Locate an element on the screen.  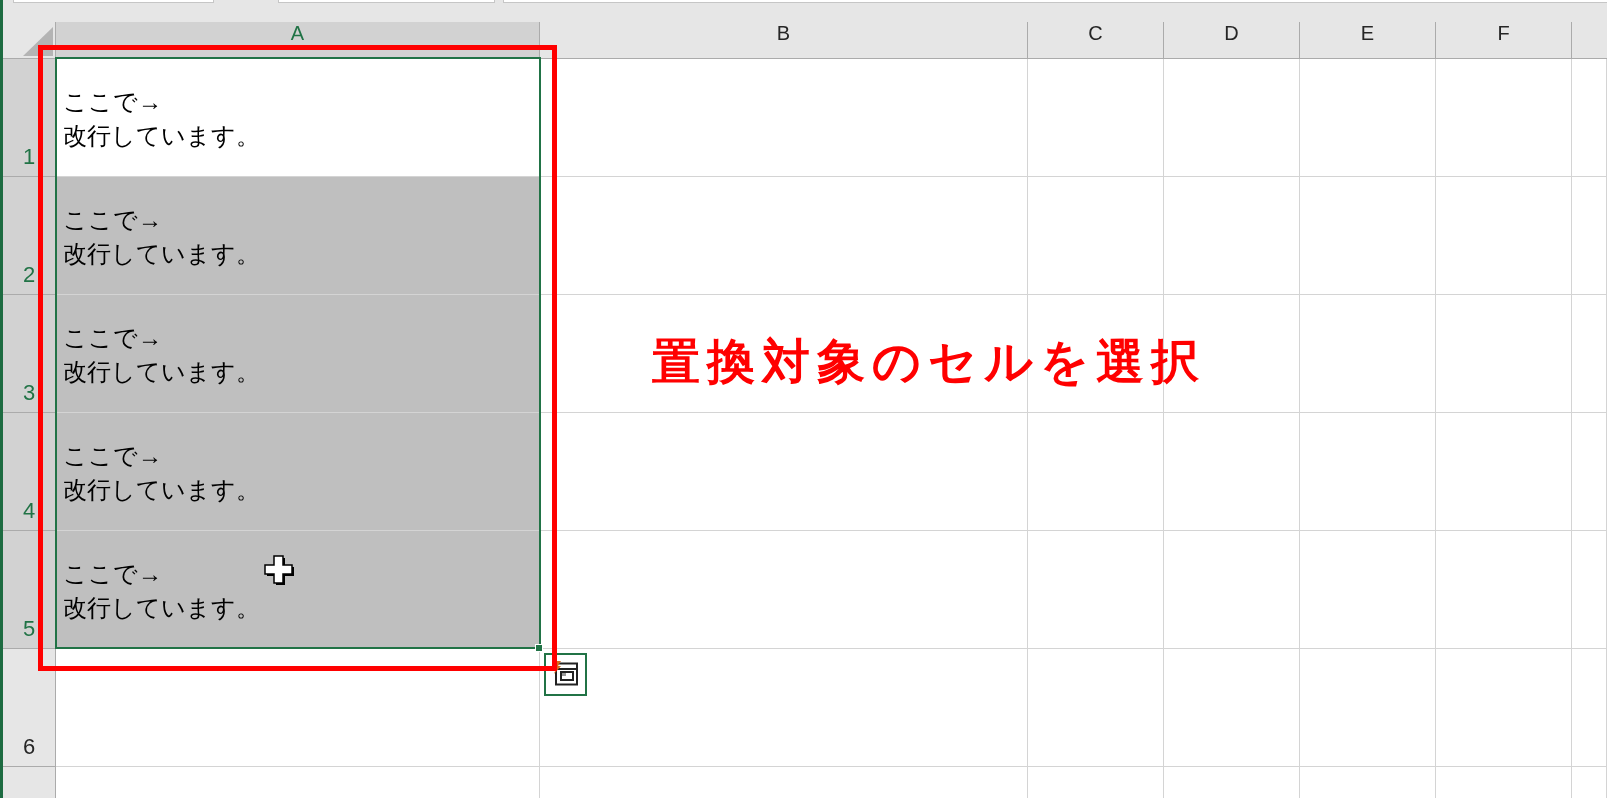
fill-handle is located at coordinates (539, 648).